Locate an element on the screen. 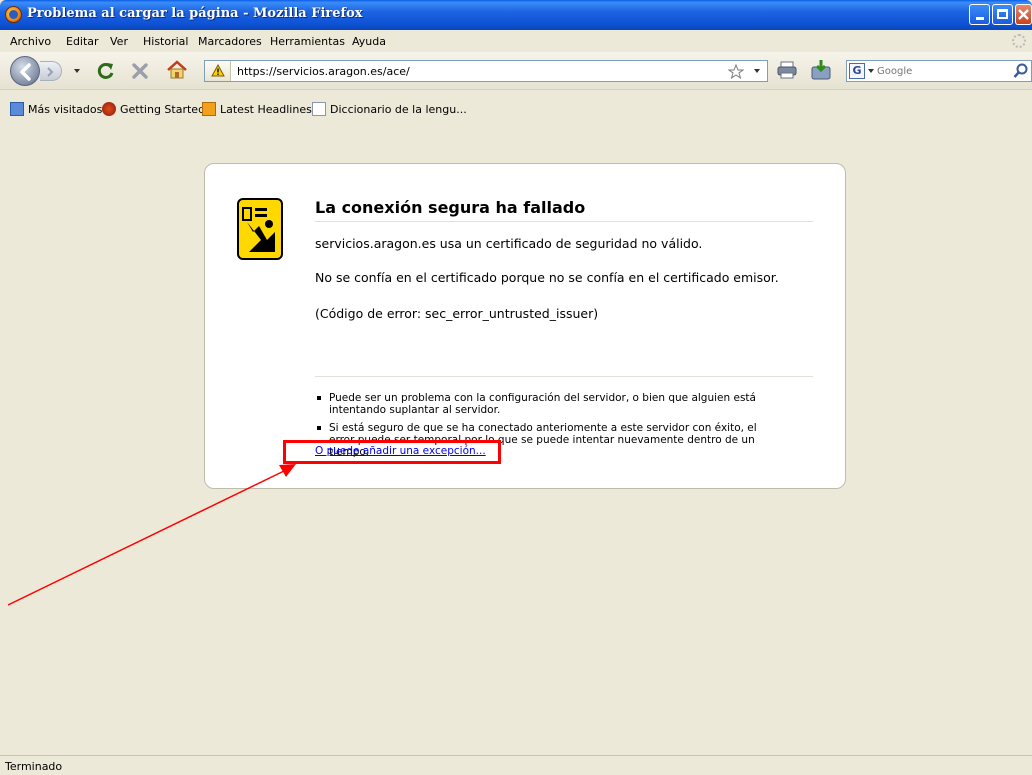 This screenshot has width=1032, height=775. search-bar: G is located at coordinates (939, 71).